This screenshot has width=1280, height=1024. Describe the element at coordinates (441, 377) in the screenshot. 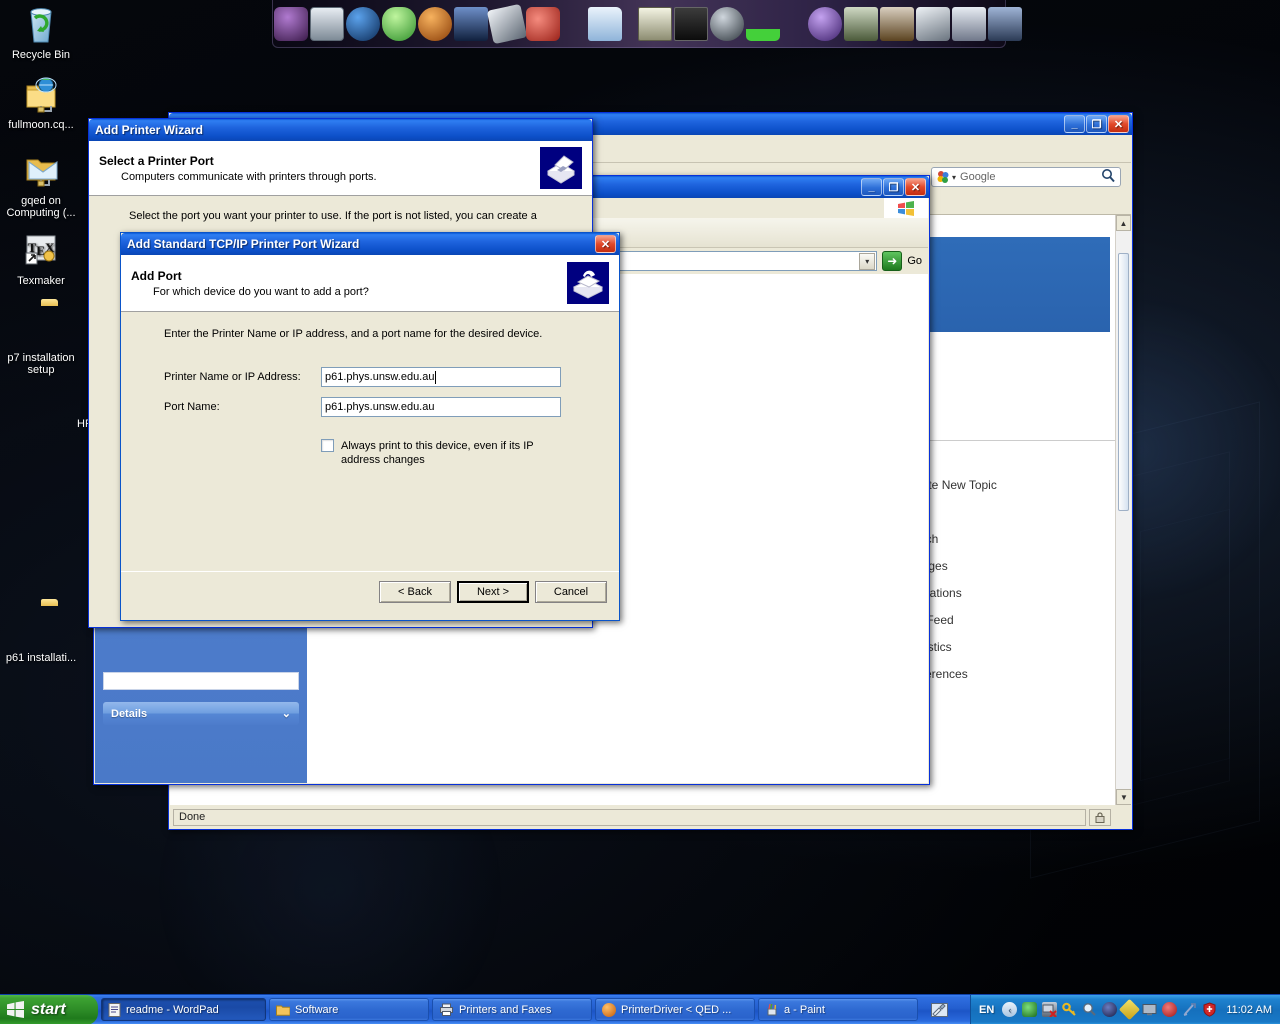

I see `printer-name-or-ip-input: p61.phys.unsw.edu.au` at that location.